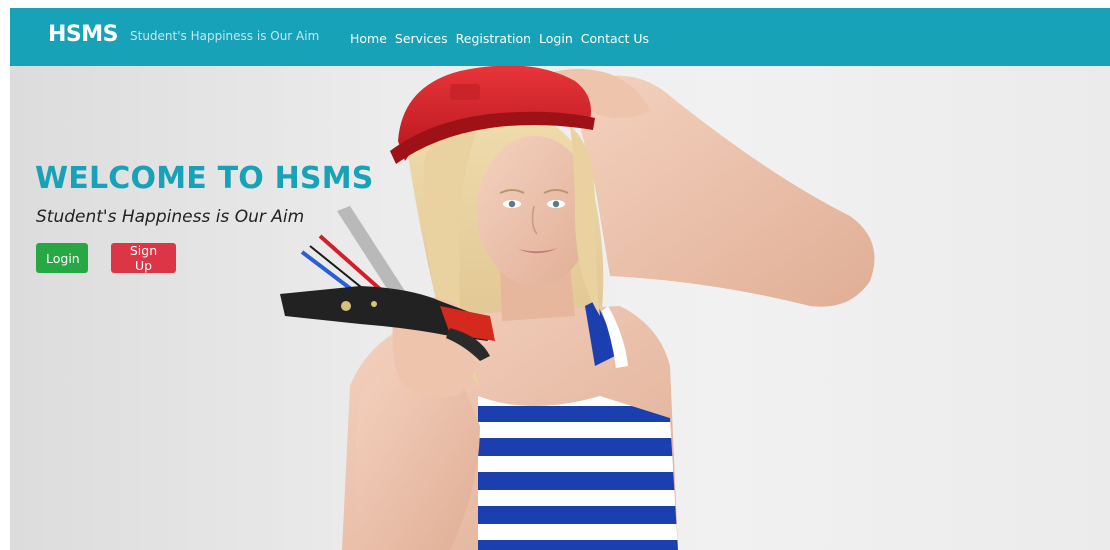  Describe the element at coordinates (493, 38) in the screenshot. I see `nav-link-registration: Registration` at that location.